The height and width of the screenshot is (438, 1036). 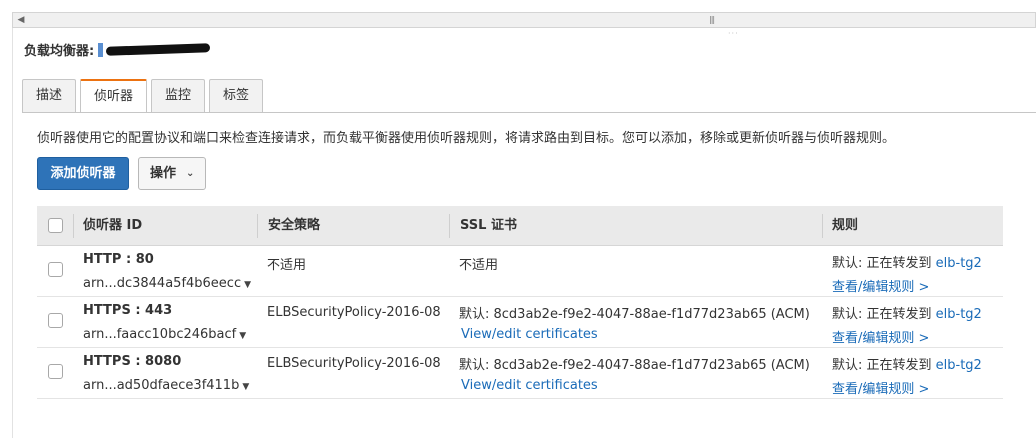 What do you see at coordinates (479, 265) in the screenshot?
I see `ssl-certificate: 不适用` at bounding box center [479, 265].